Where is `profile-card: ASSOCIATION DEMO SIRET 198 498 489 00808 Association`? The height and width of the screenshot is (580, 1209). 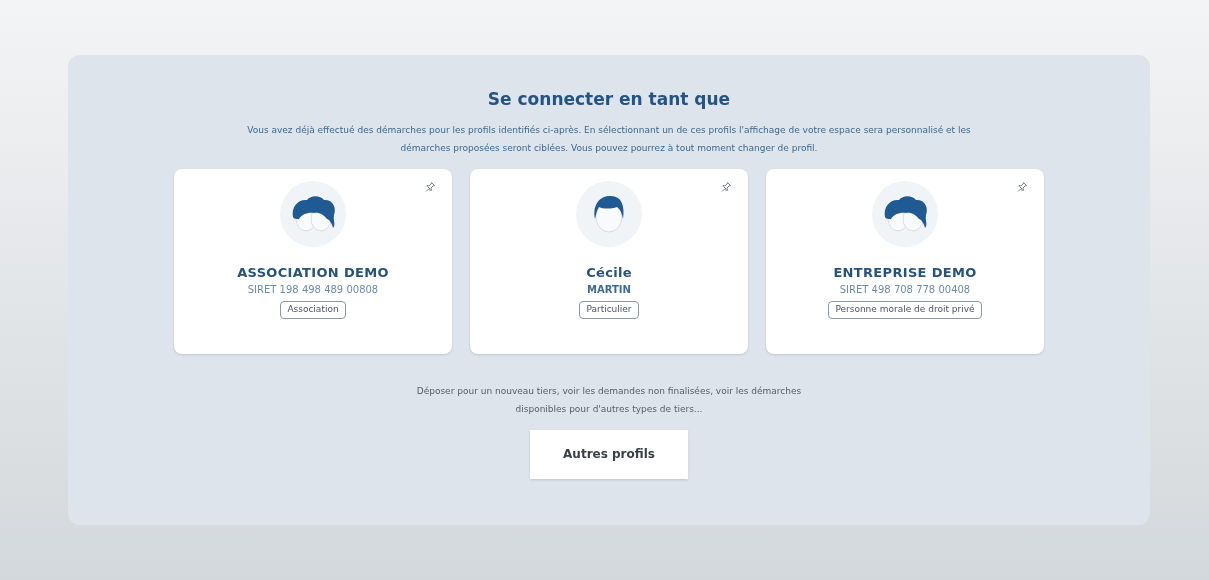 profile-card: ASSOCIATION DEMO SIRET 198 498 489 00808 Association is located at coordinates (313, 261).